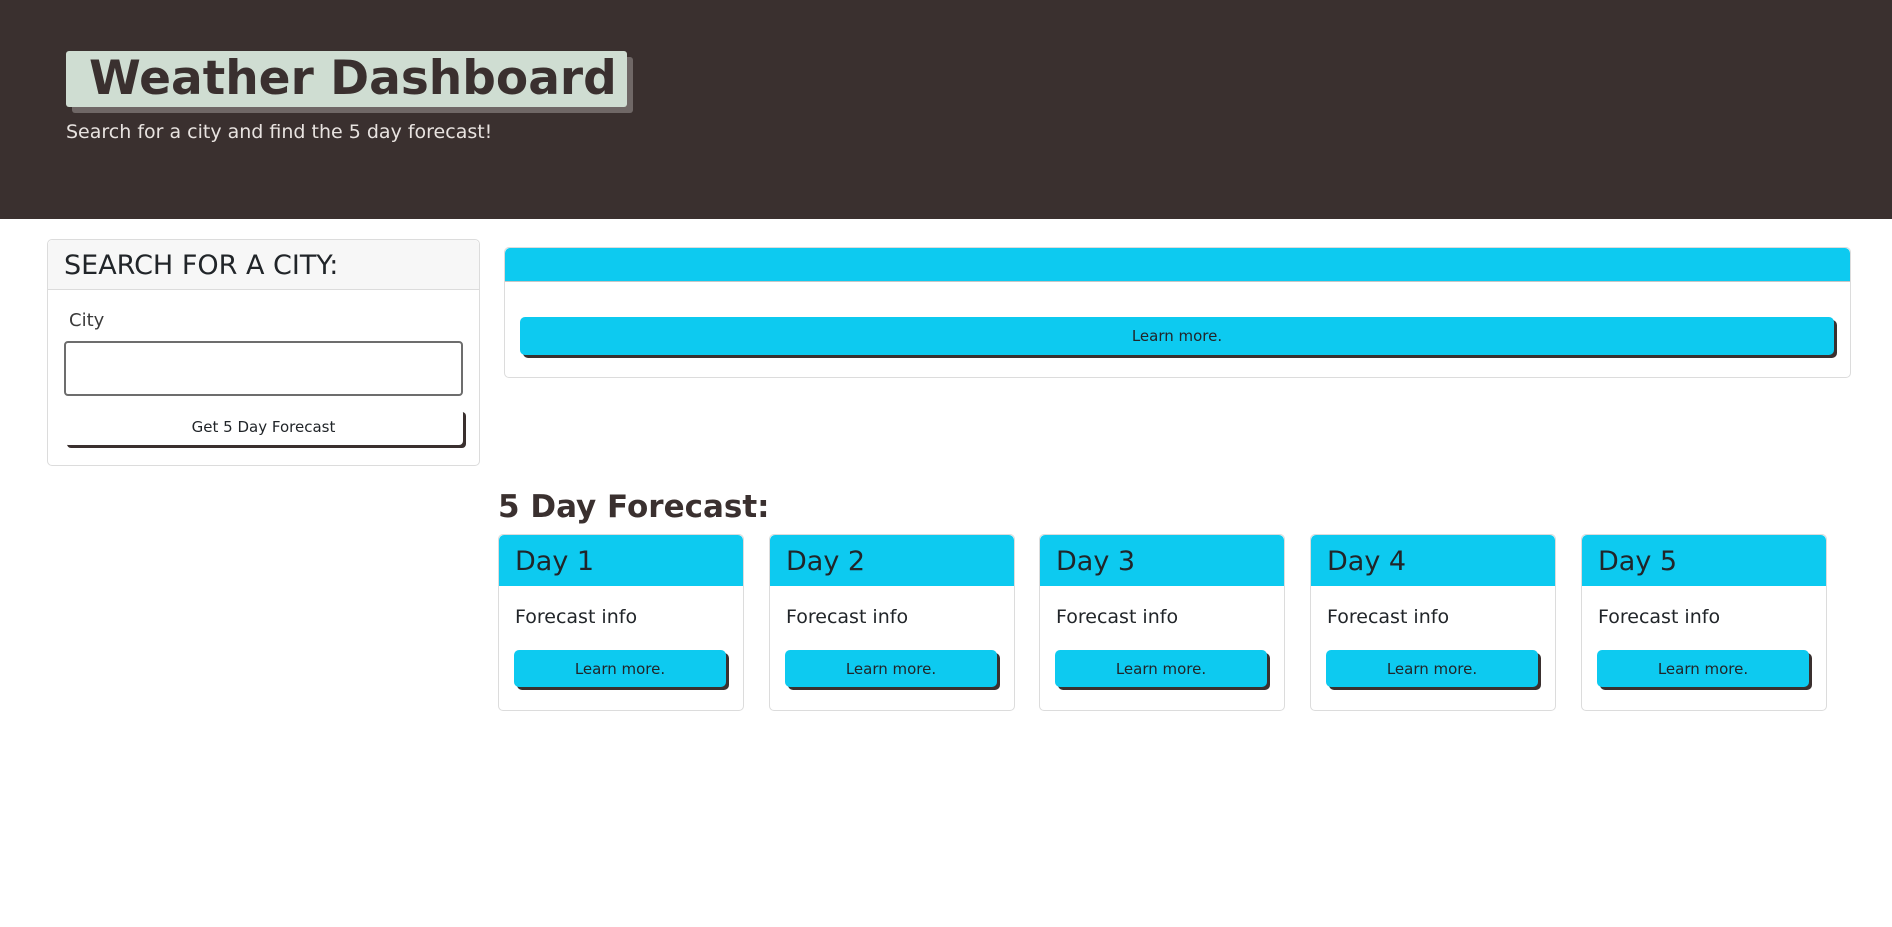 Image resolution: width=1892 pixels, height=927 pixels. I want to click on get-forecast-button: Get 5 Day Forecast, so click(263, 427).